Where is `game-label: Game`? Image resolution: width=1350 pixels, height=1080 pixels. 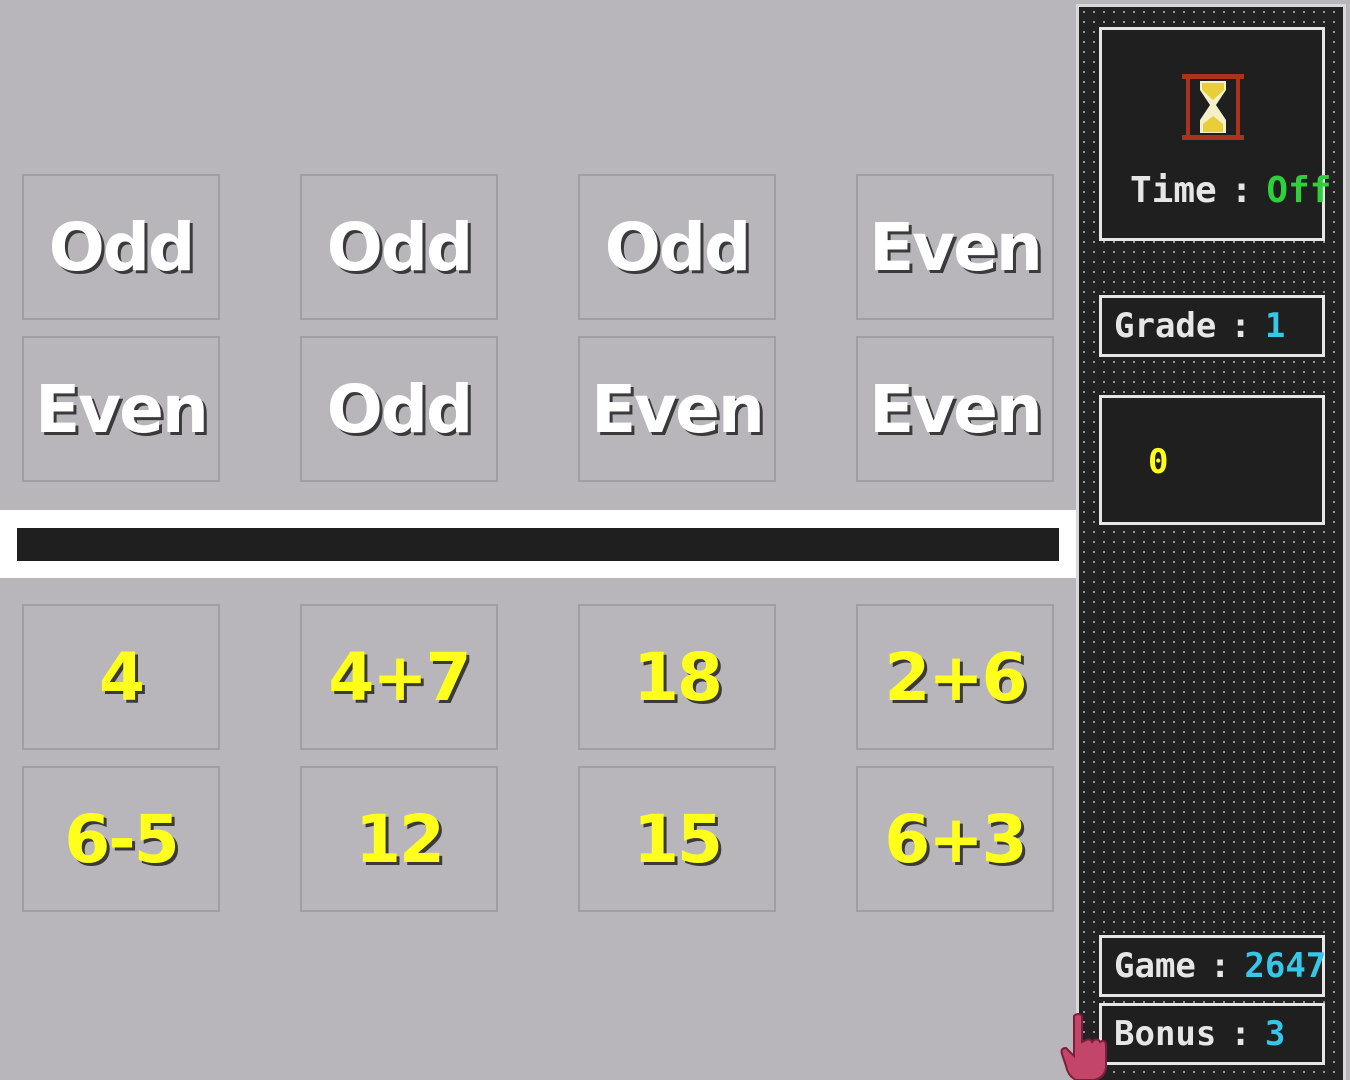
game-label: Game is located at coordinates (1155, 966).